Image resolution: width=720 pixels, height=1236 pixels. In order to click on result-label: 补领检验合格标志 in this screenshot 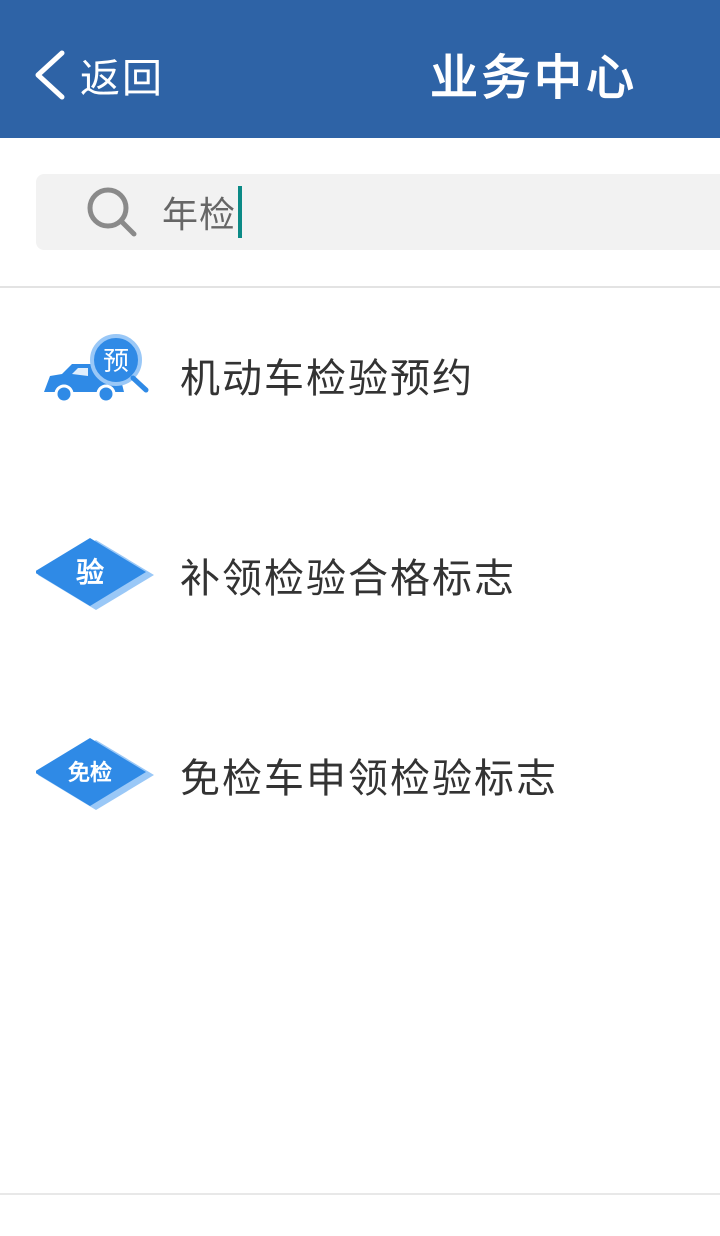, I will do `click(348, 579)`.